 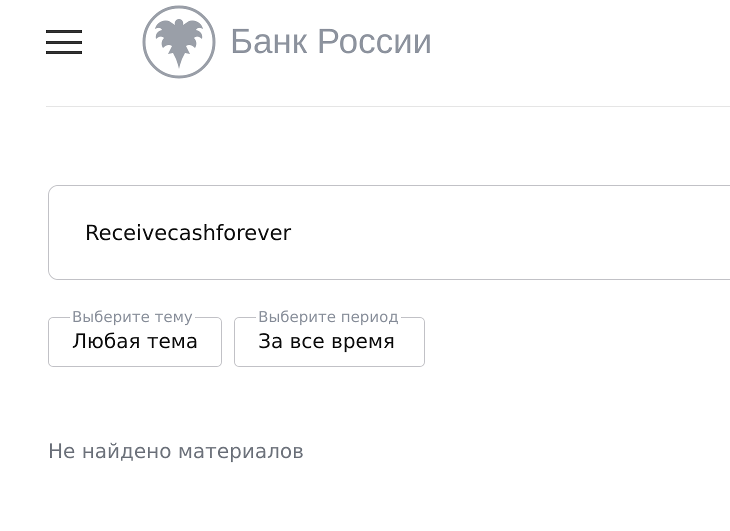 I want to click on empty-results-message: Не найдено материалов, so click(x=176, y=451).